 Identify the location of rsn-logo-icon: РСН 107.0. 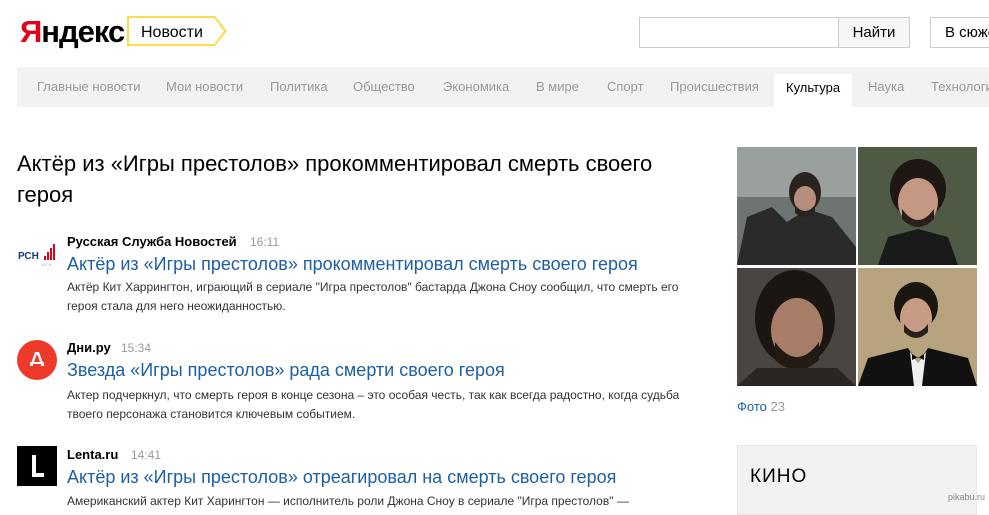
(37, 255).